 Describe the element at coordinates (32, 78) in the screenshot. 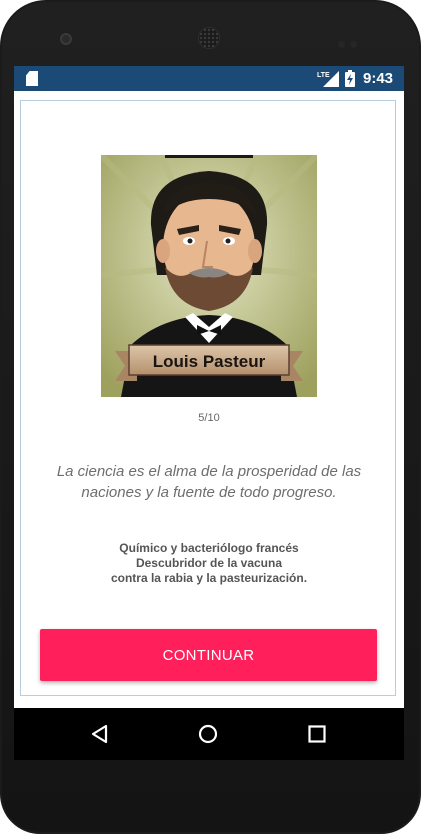

I see `sd-card-icon` at that location.